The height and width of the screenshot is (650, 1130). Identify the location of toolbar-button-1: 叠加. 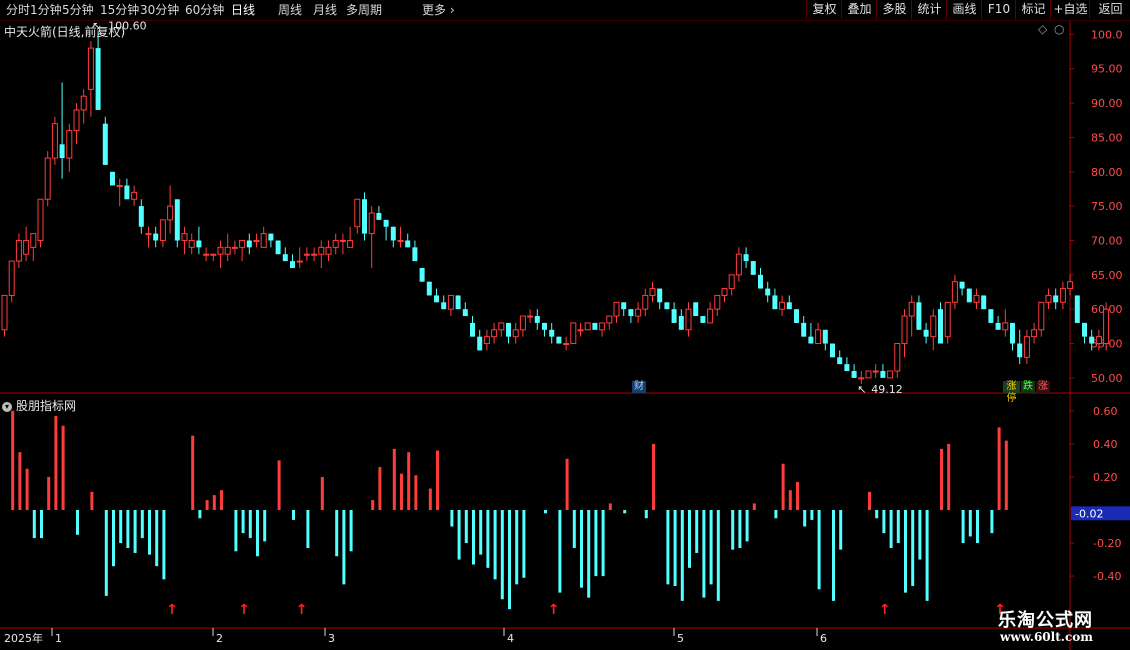
(859, 9).